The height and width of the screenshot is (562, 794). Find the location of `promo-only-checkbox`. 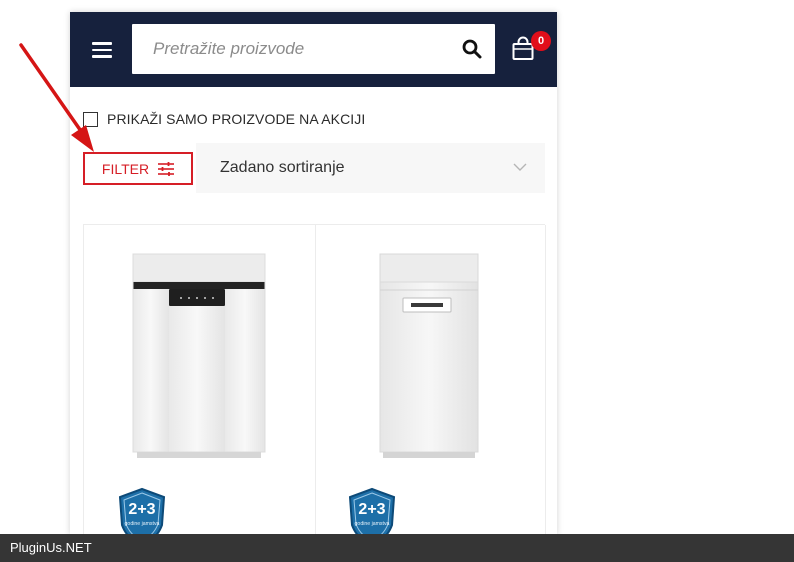

promo-only-checkbox is located at coordinates (90, 119).